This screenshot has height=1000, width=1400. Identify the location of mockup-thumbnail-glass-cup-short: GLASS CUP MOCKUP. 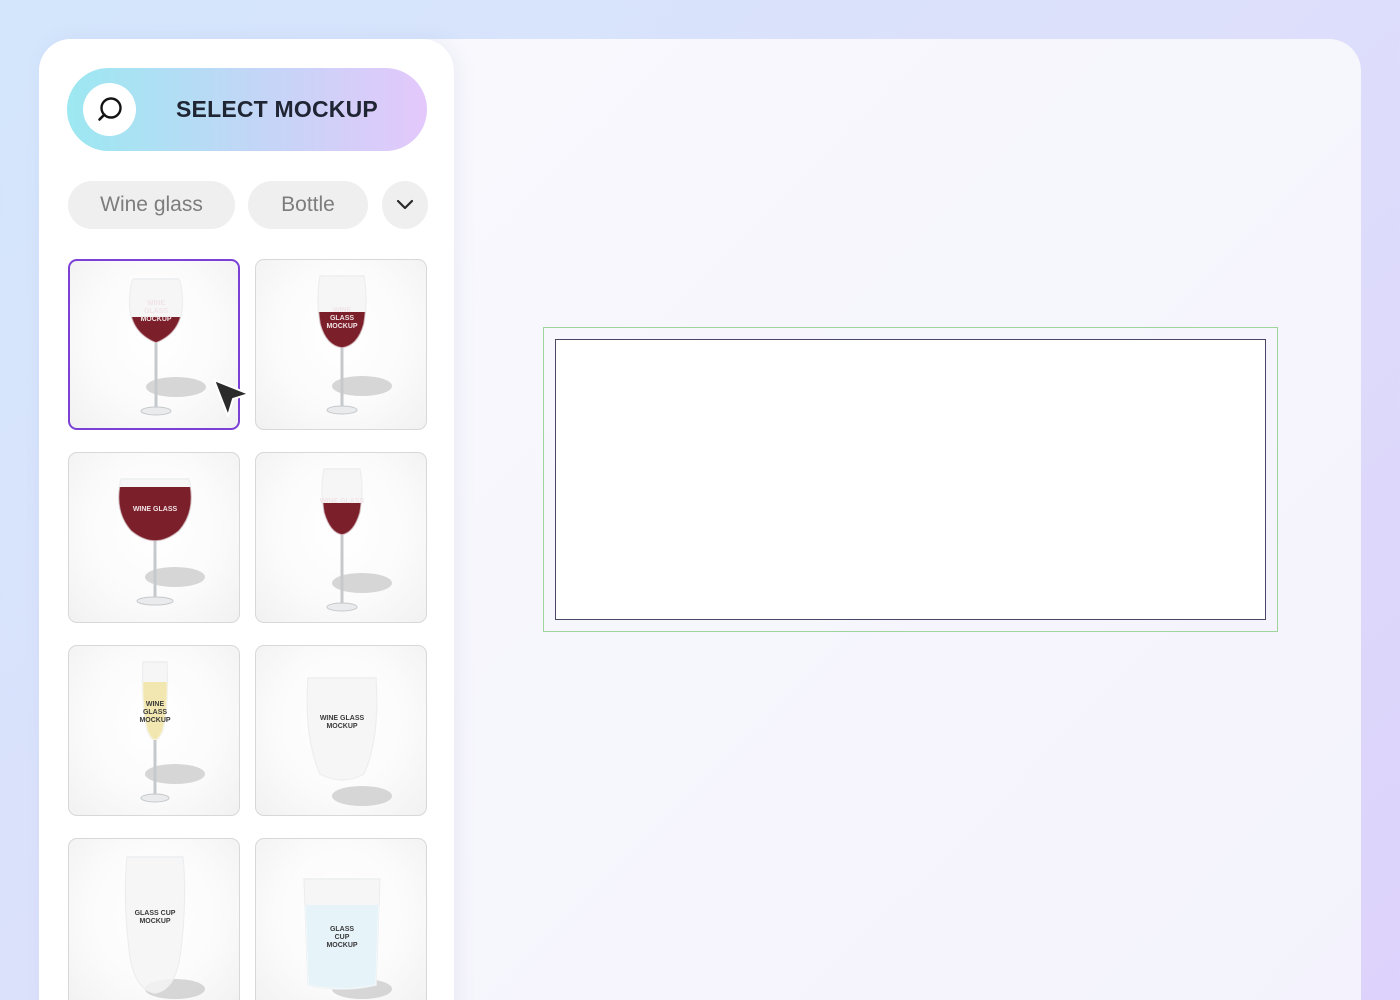
(341, 919).